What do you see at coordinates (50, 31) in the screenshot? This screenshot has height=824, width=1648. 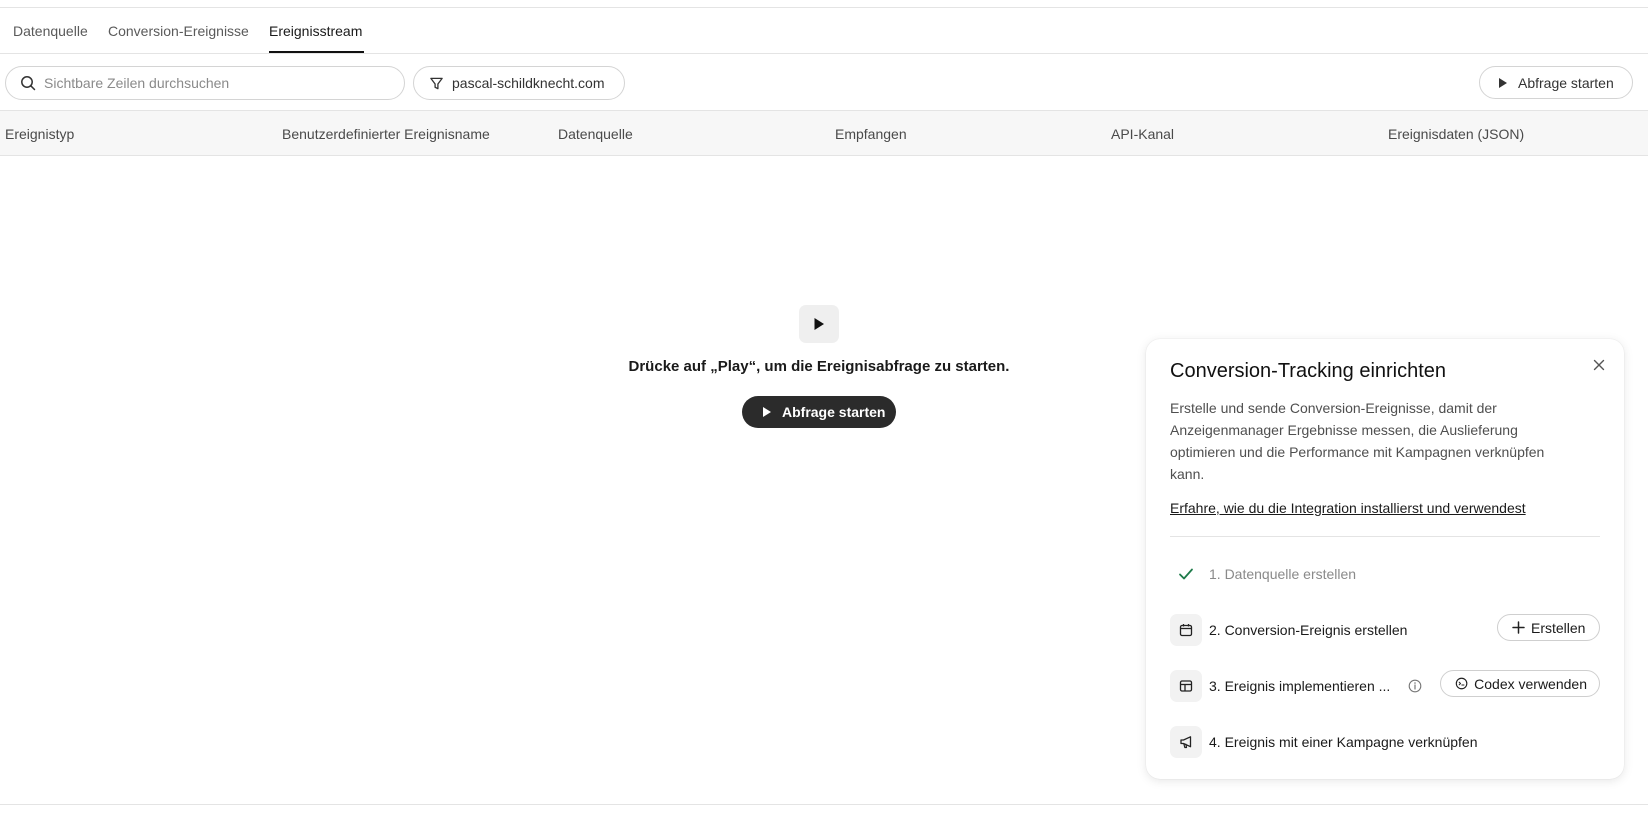 I see `tab-datenquelle: Datenquelle` at bounding box center [50, 31].